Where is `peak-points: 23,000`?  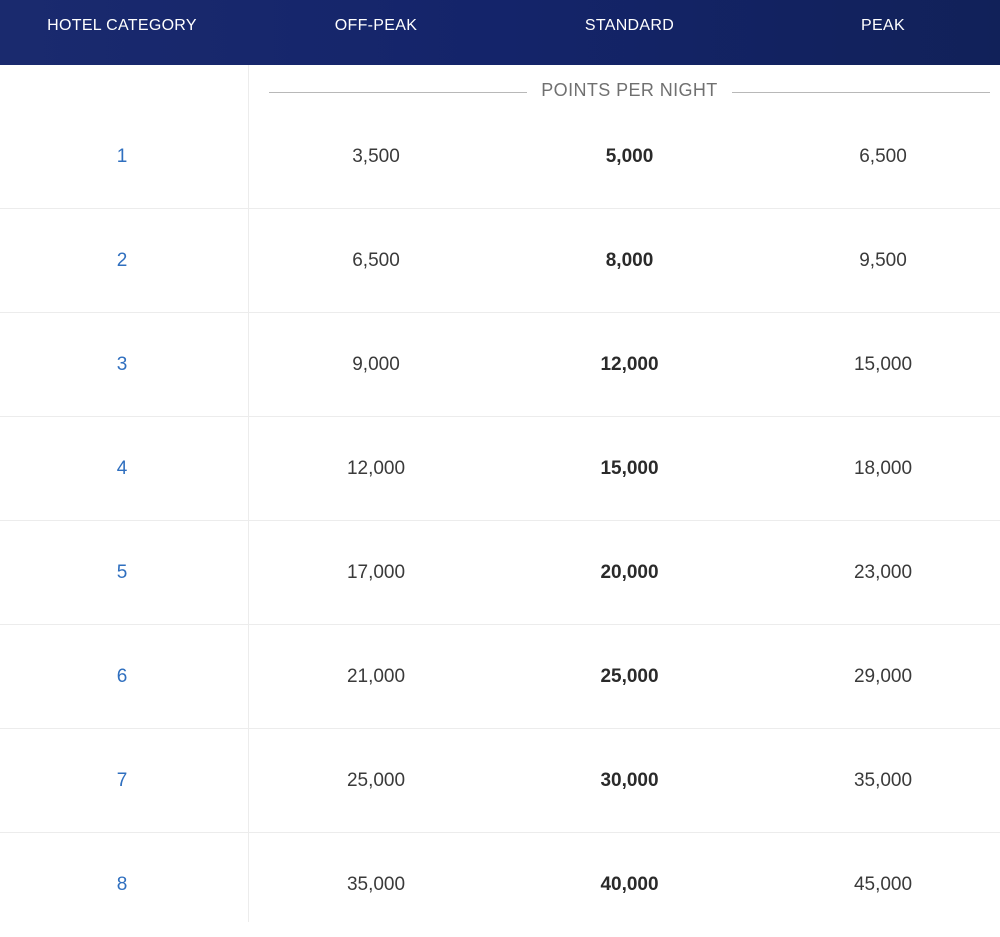 peak-points: 23,000 is located at coordinates (883, 572).